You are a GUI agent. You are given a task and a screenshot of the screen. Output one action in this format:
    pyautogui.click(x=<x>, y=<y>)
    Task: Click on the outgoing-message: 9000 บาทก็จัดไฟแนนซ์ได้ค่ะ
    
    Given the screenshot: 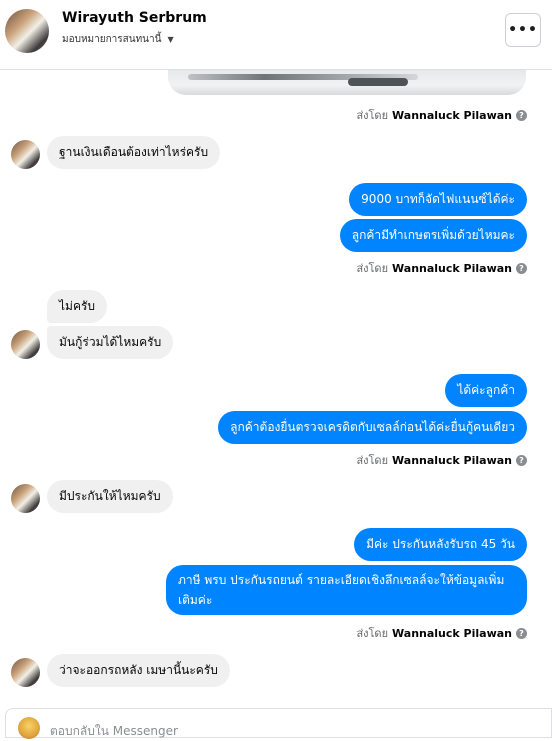 What is the action you would take?
    pyautogui.click(x=438, y=199)
    